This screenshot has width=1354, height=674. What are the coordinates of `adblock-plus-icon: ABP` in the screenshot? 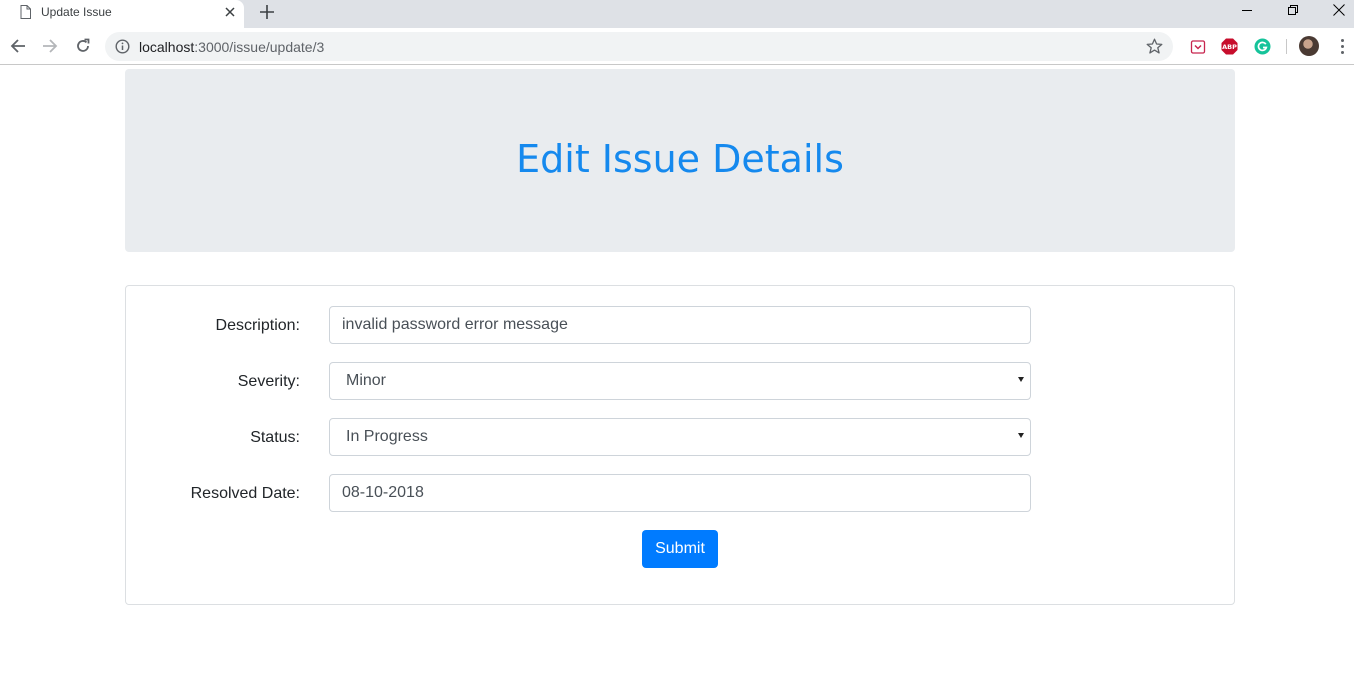 It's located at (1229, 46).